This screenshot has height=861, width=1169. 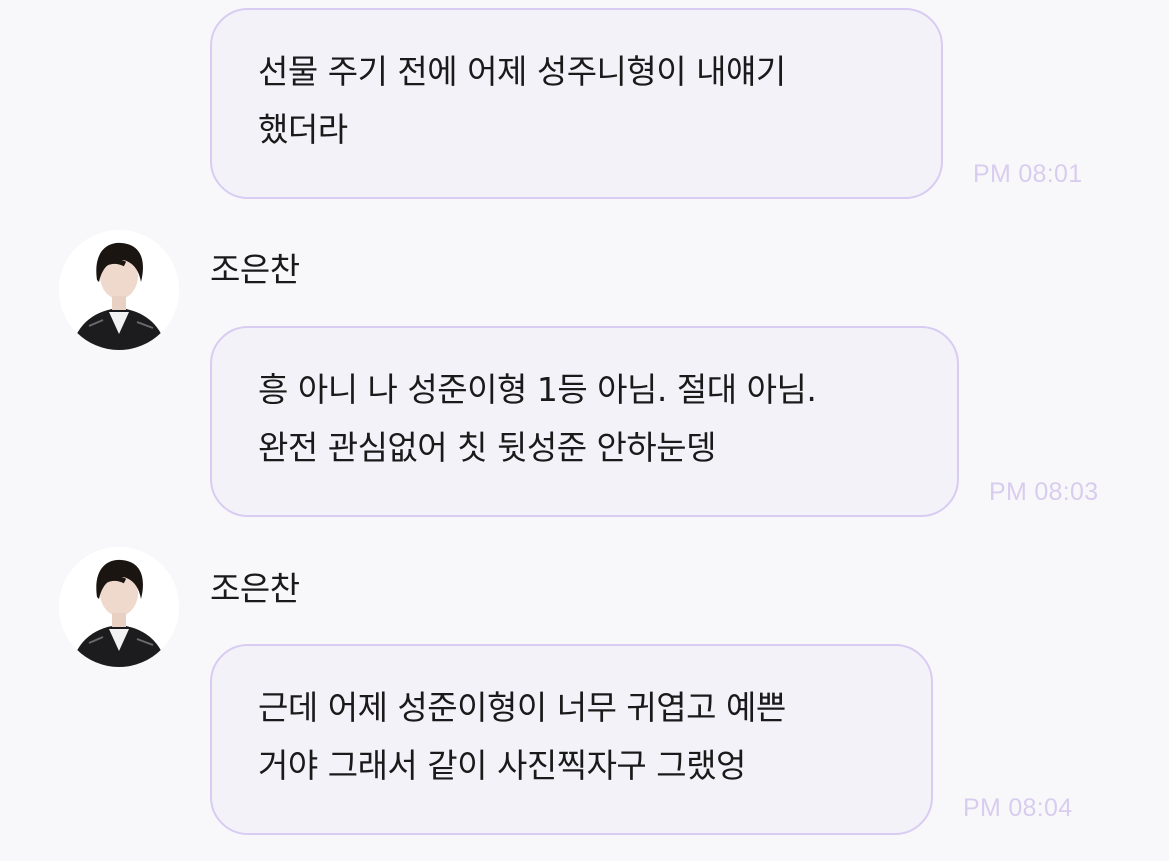 I want to click on message-text-line: 근데 어제 성준이형이 너무 귀엽고 예쁜, so click(x=522, y=707).